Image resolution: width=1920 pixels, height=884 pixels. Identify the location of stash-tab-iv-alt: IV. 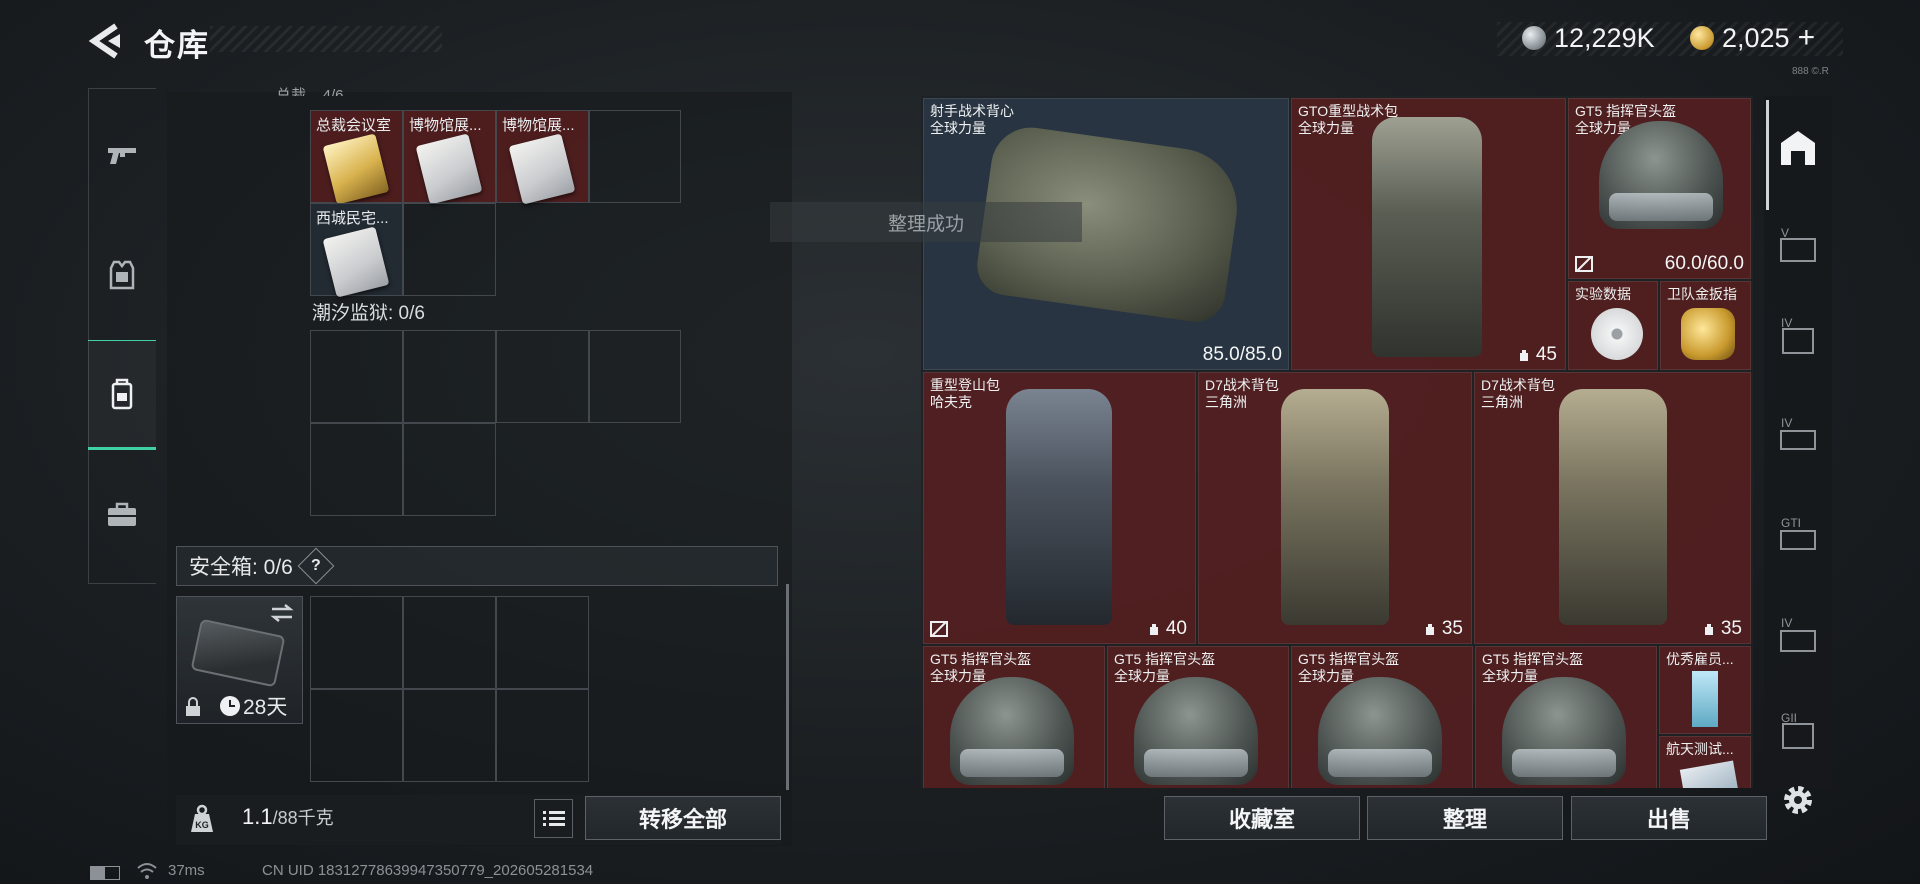
(1798, 437).